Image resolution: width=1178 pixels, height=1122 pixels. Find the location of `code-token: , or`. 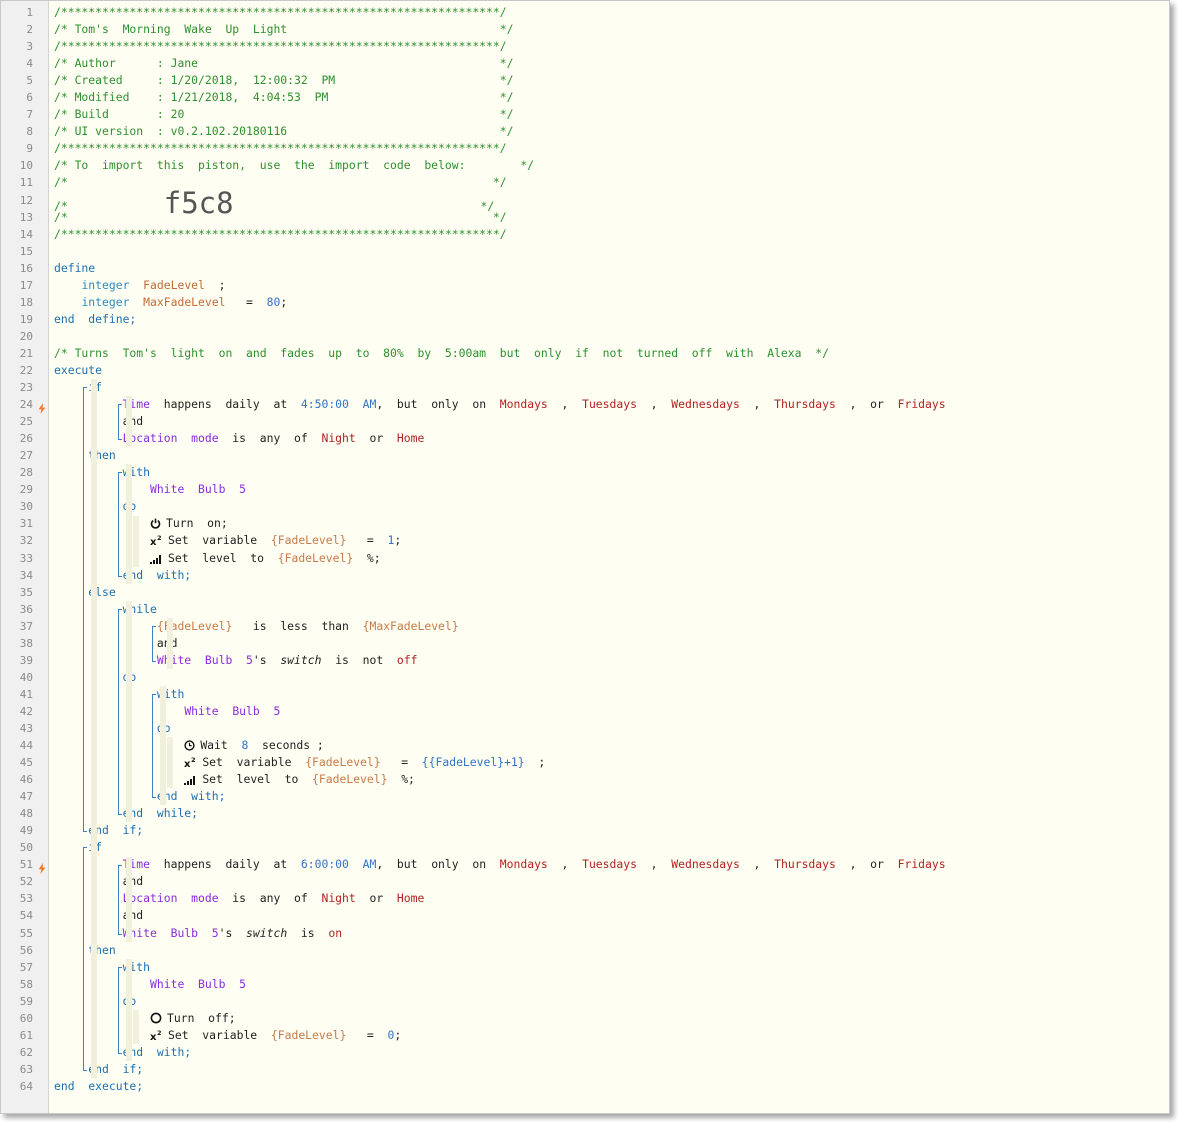

code-token: , or is located at coordinates (866, 864).